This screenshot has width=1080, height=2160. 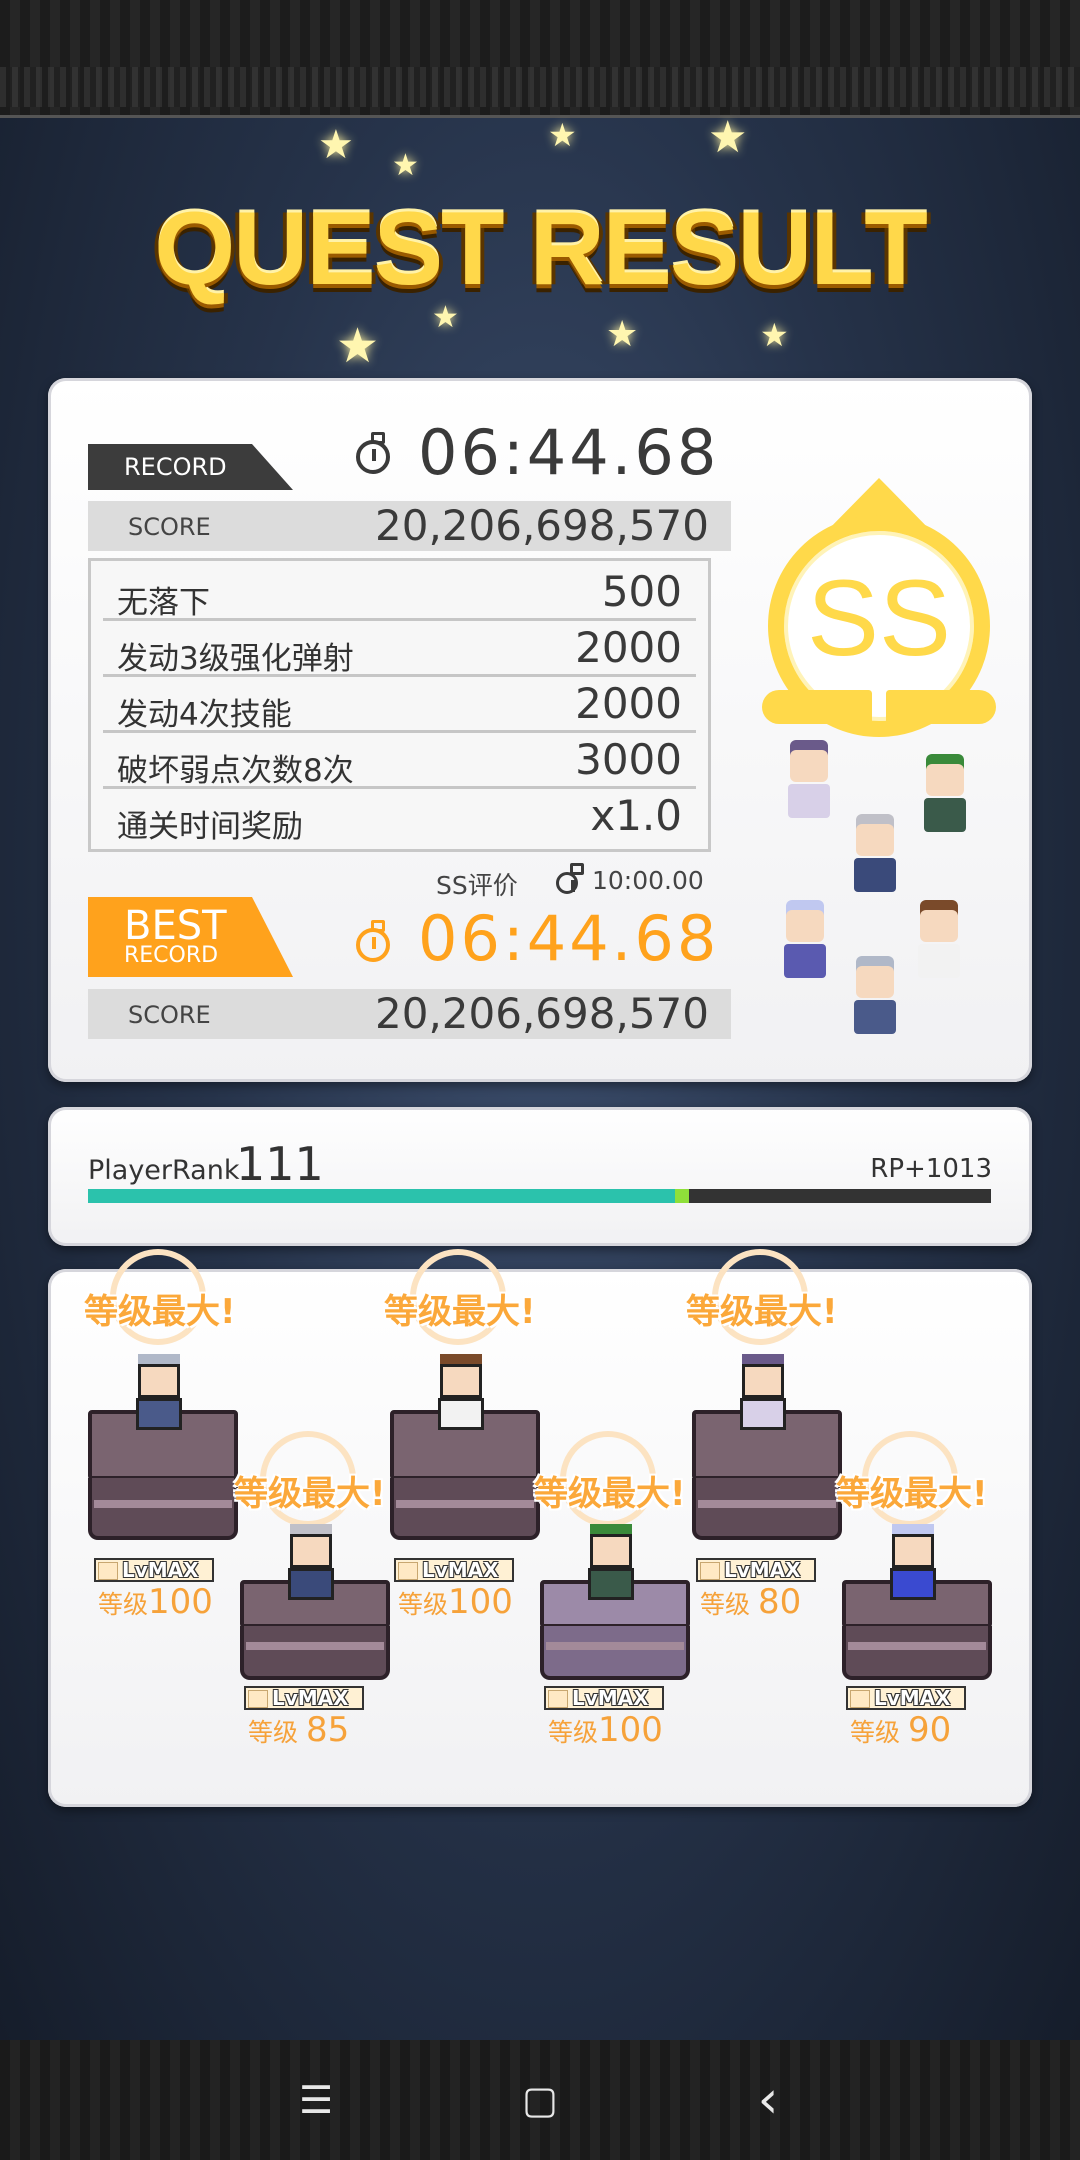 I want to click on bonus-row: 发动4次技能 2000, so click(x=399, y=705).